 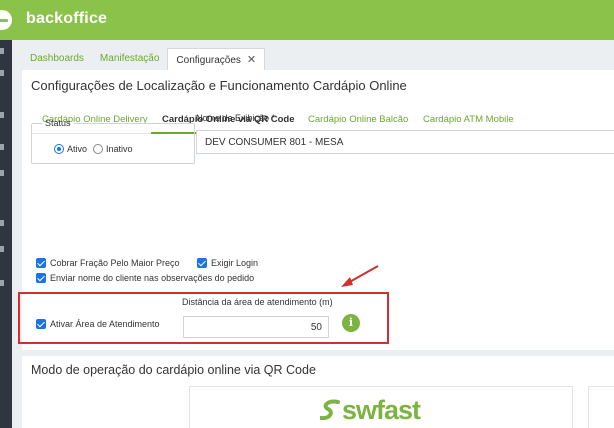 I want to click on enviar-nome-checkbox, so click(x=41, y=278).